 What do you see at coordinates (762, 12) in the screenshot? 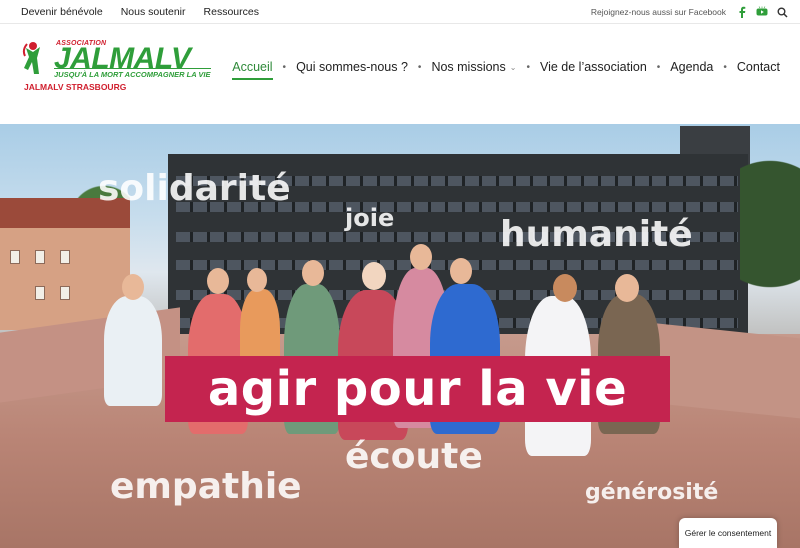
I see `youtube-icon` at bounding box center [762, 12].